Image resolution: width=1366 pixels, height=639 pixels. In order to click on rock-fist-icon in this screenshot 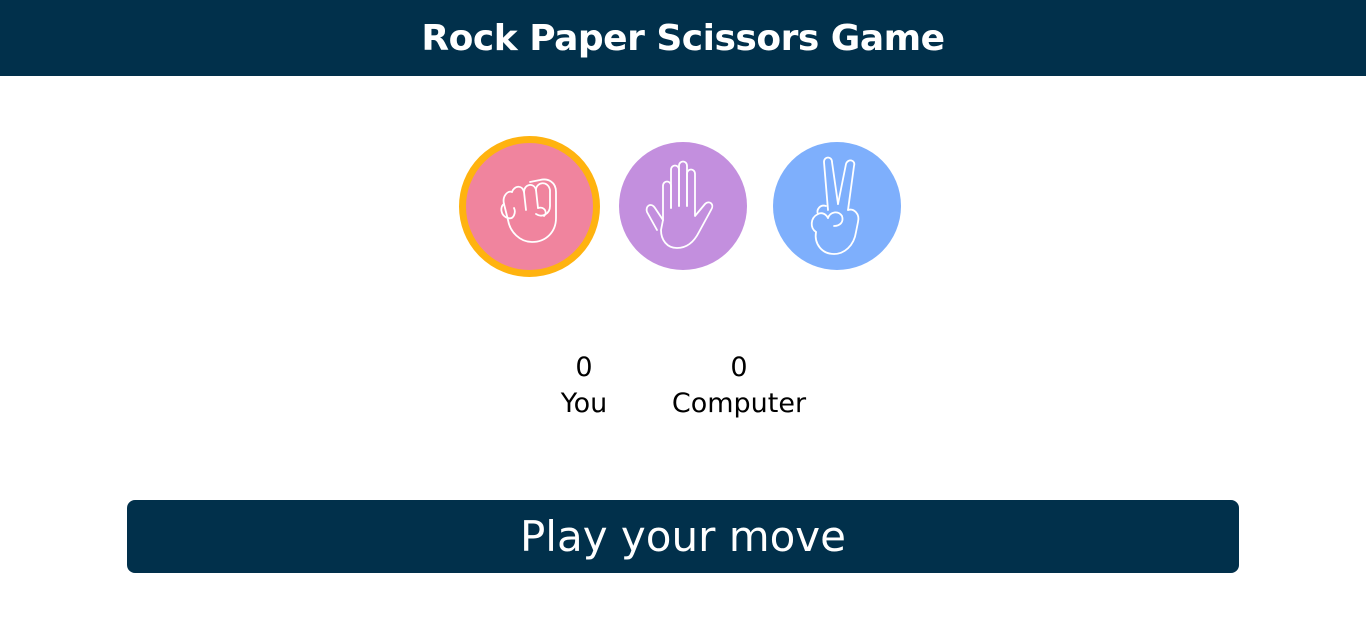, I will do `click(528, 210)`.